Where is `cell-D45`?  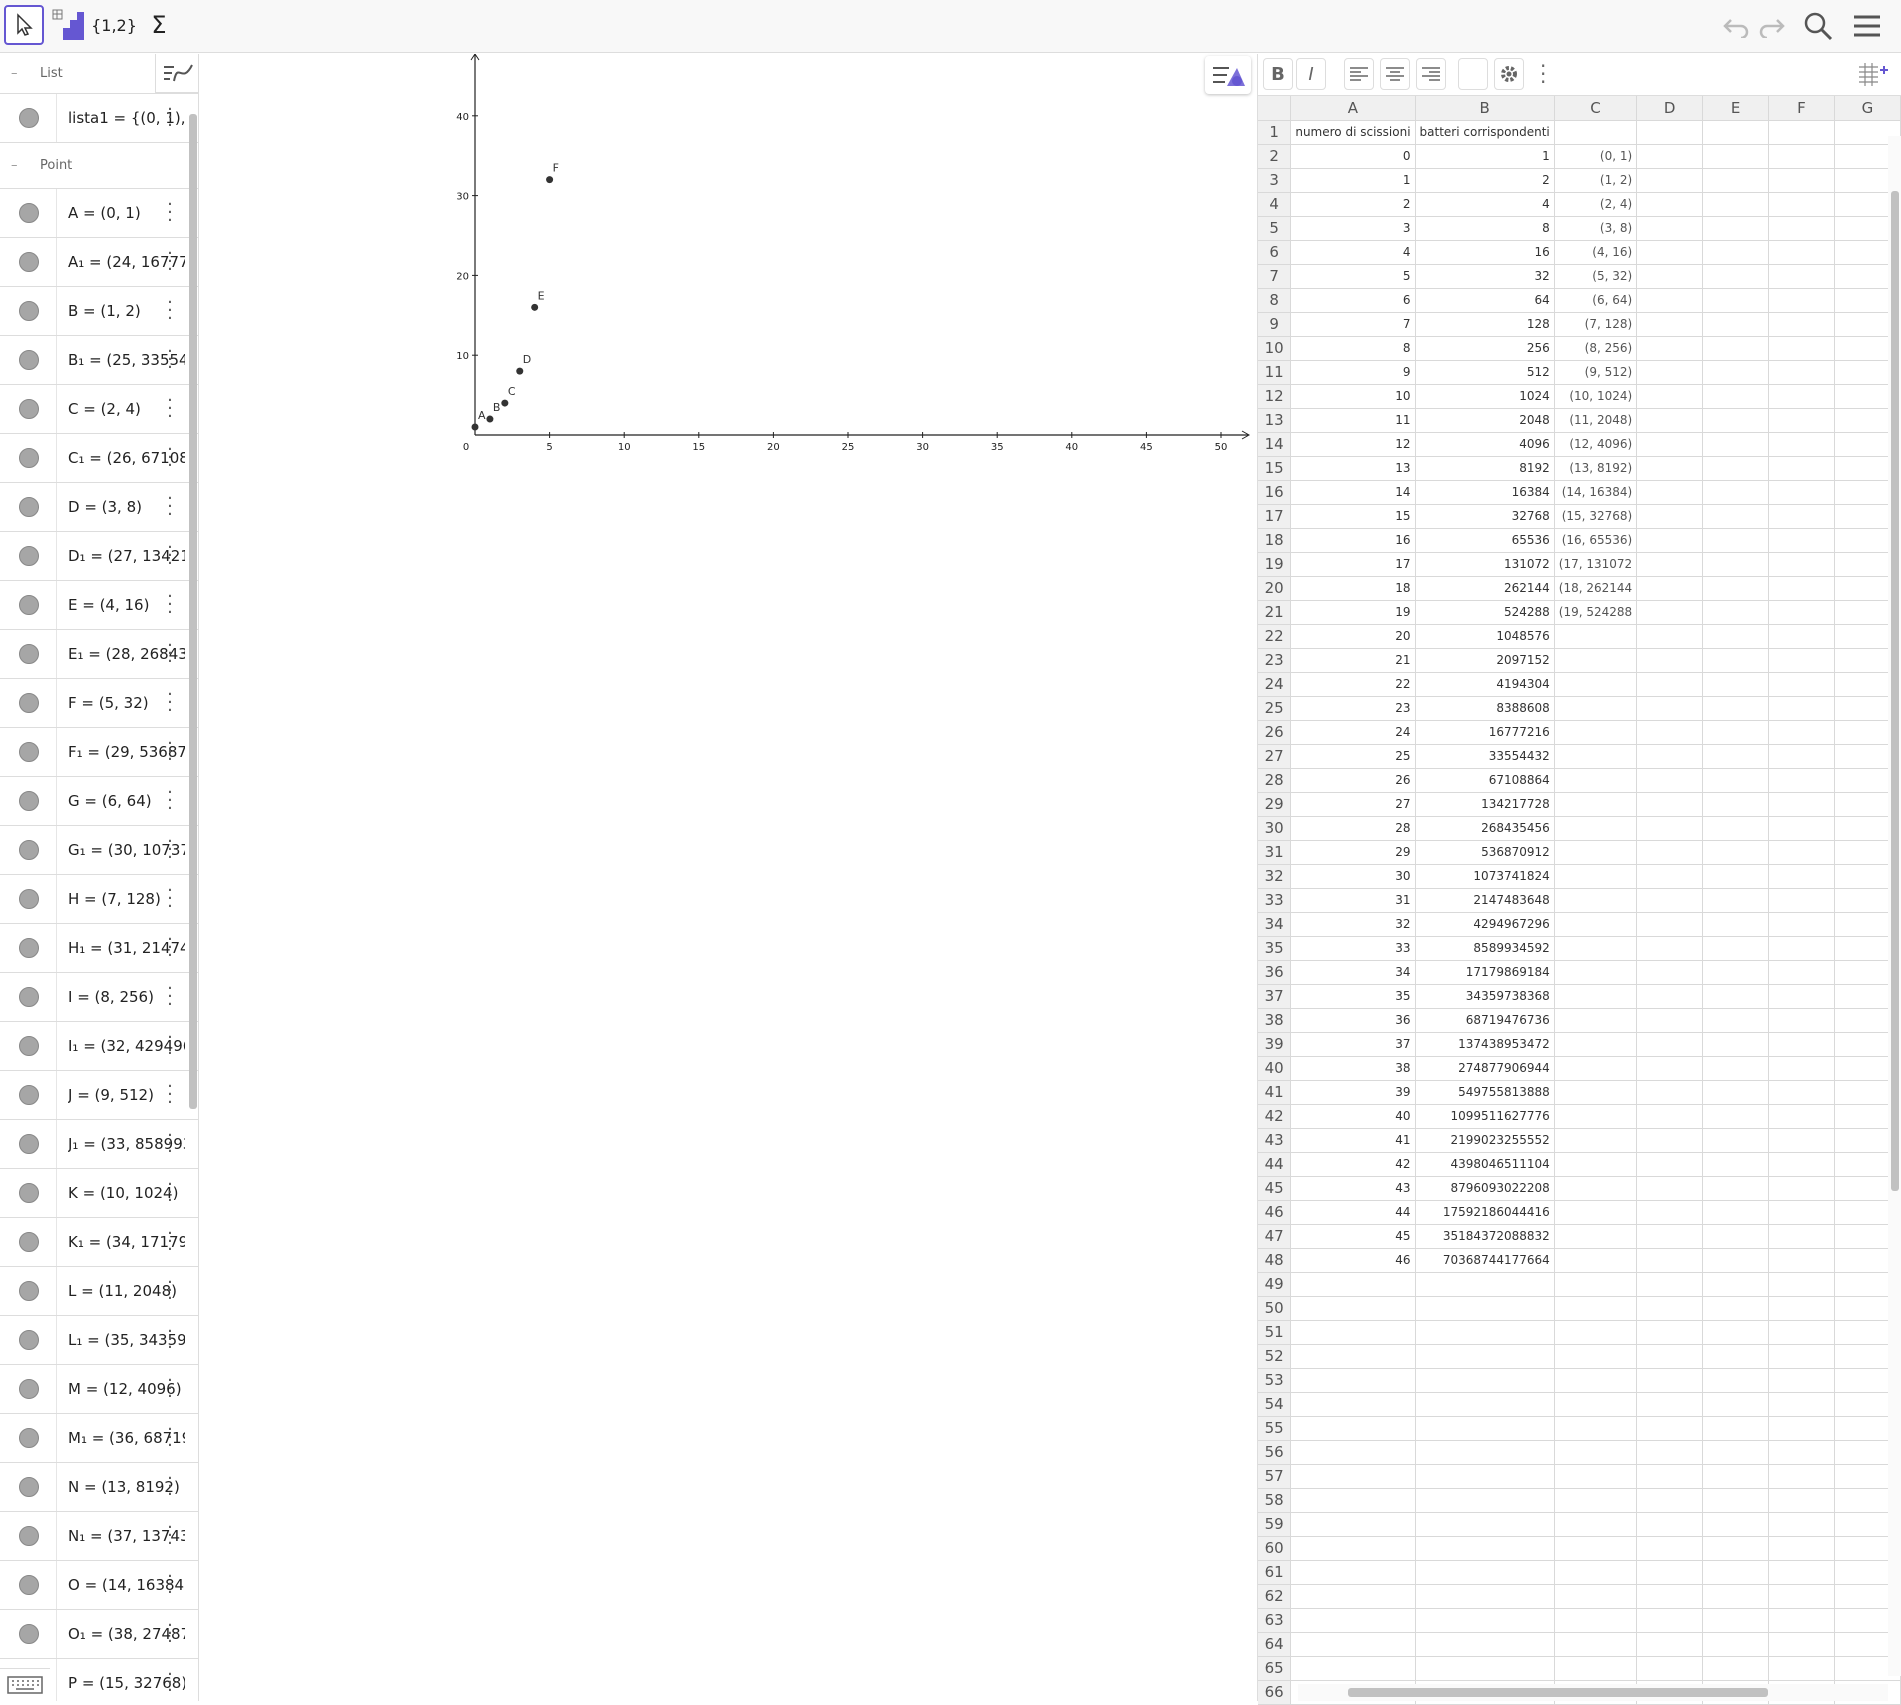
cell-D45 is located at coordinates (1670, 1188).